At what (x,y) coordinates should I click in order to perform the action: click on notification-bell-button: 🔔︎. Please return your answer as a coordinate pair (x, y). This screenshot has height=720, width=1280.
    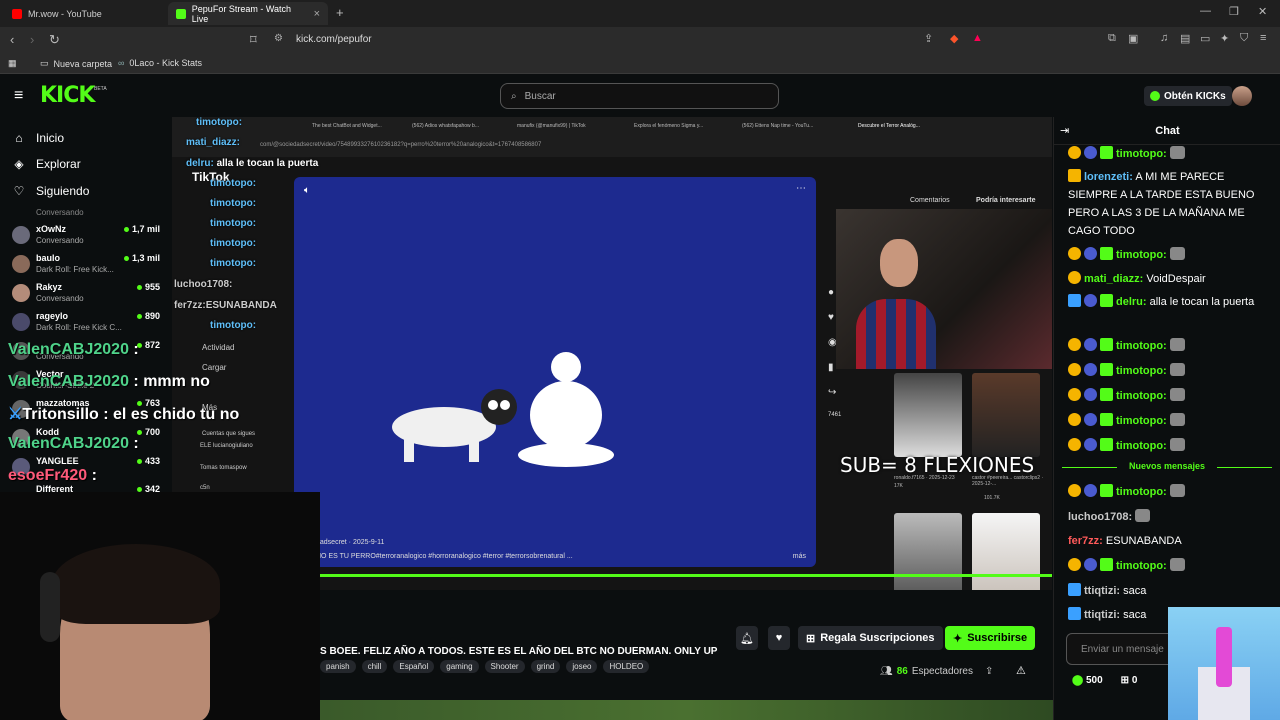
    Looking at the image, I should click on (747, 638).